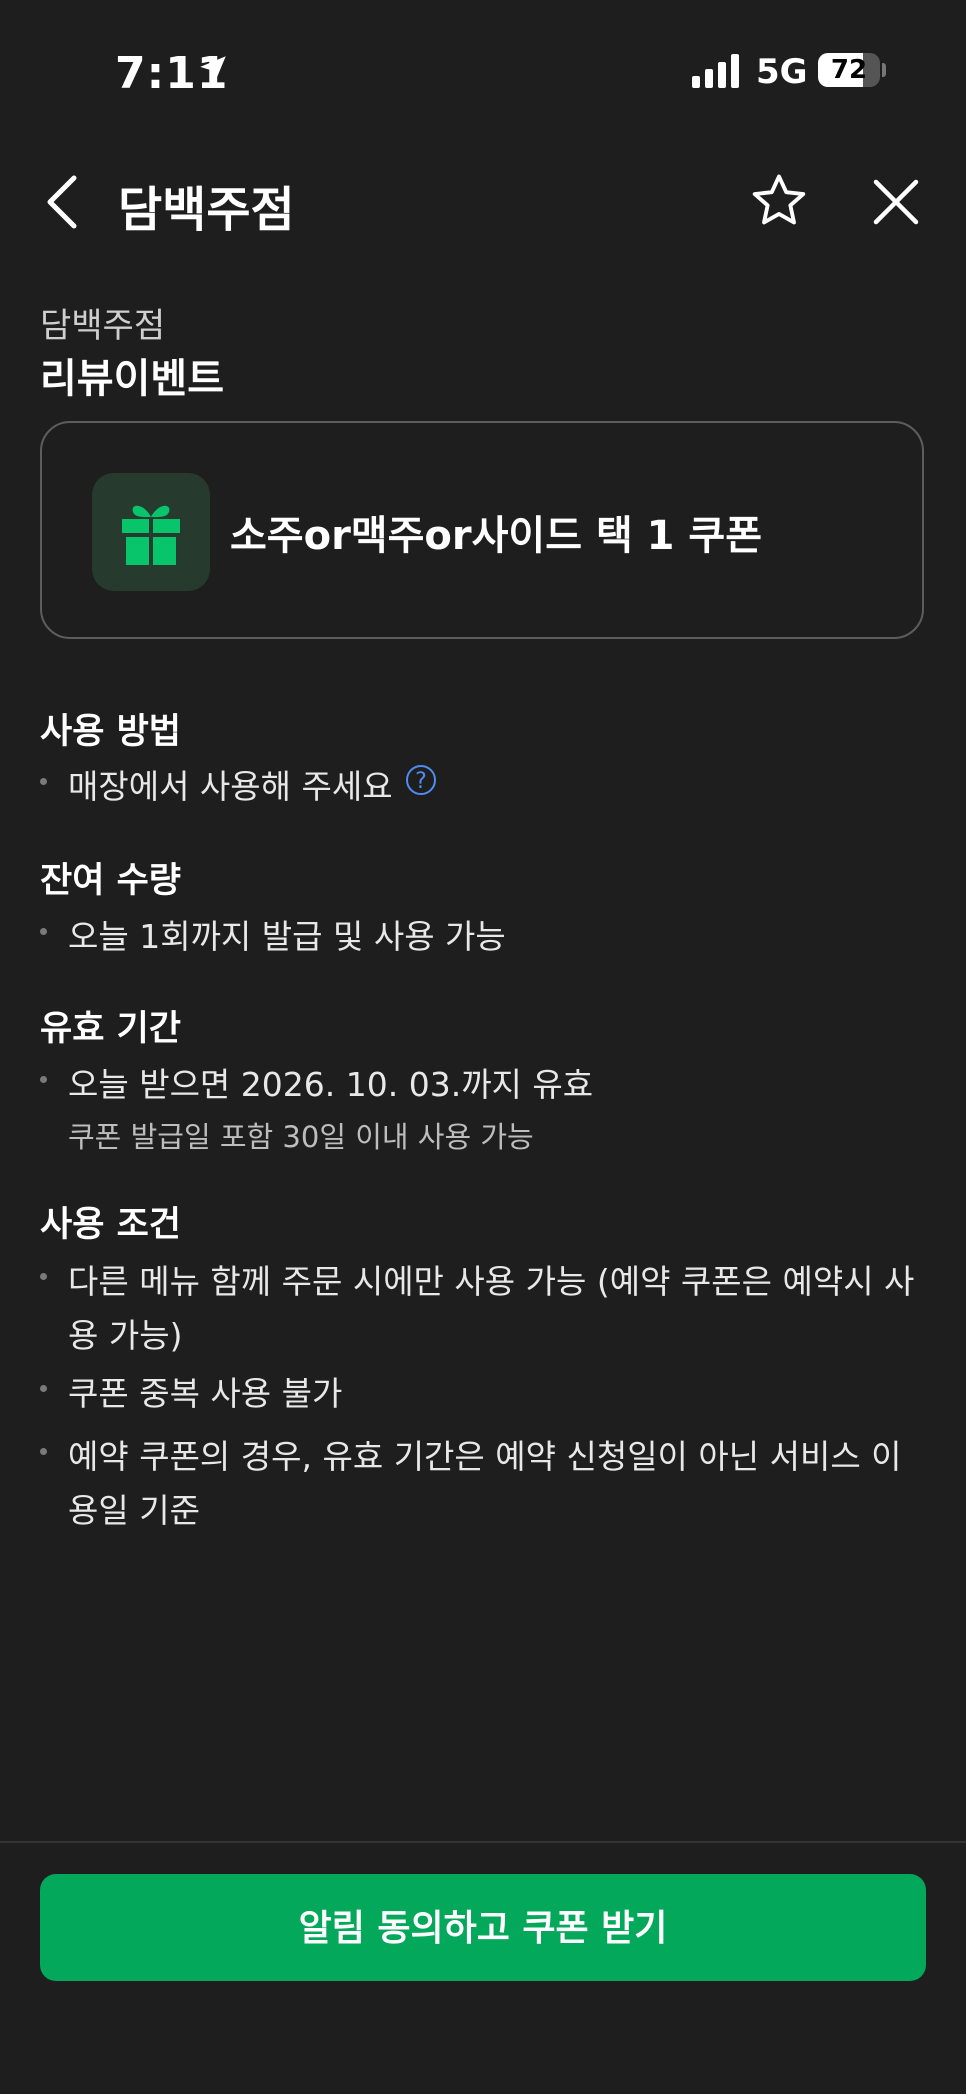 This screenshot has height=2094, width=966. Describe the element at coordinates (287, 936) in the screenshot. I see `remaining-item: 오늘 1회까지 발급 및 사용 가능` at that location.